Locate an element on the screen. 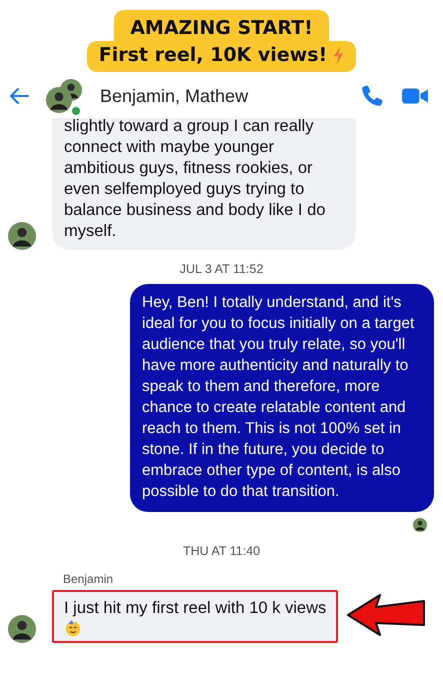  message-text: I just hit my first reel with 10 k views is located at coordinates (195, 608).